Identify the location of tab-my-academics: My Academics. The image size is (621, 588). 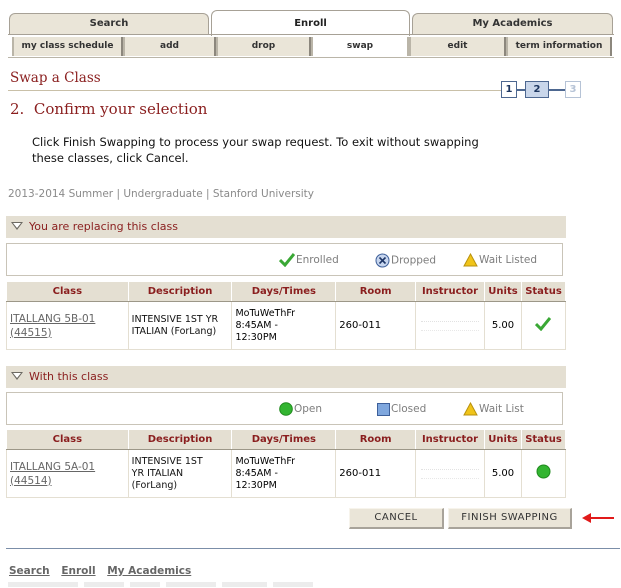
(512, 24).